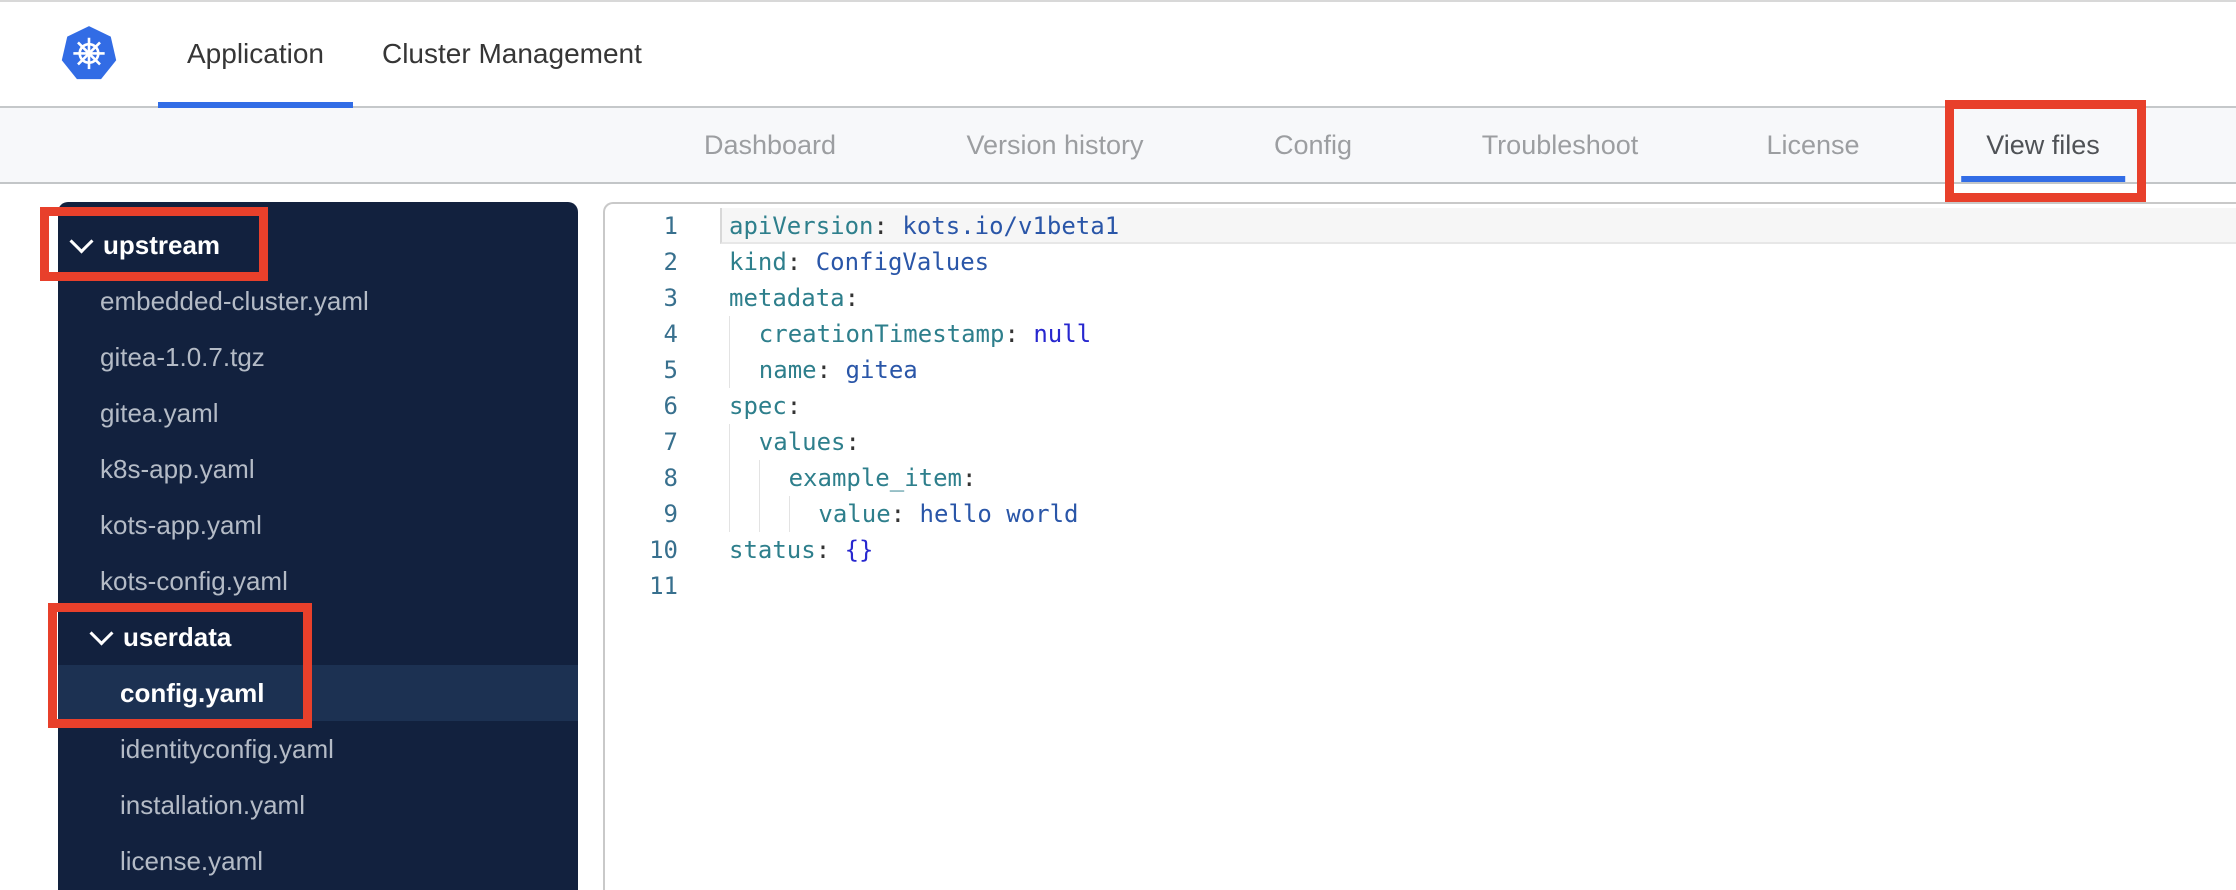  What do you see at coordinates (227, 748) in the screenshot?
I see `tree-item-label: identityconfig.yaml` at bounding box center [227, 748].